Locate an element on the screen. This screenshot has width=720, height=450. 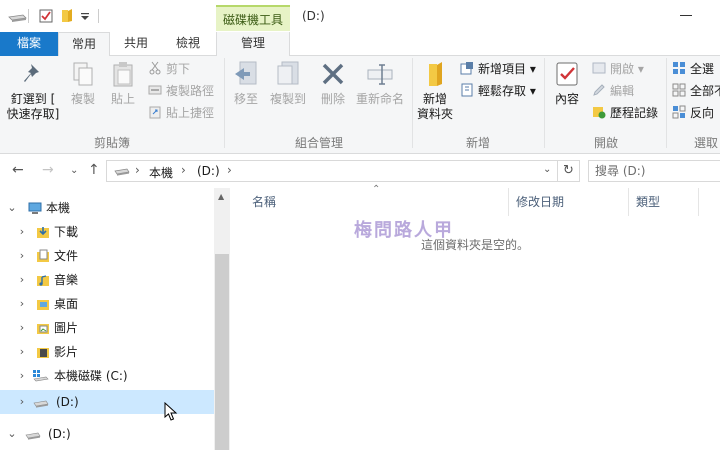
customize-toolbar-icon is located at coordinates (85, 16).